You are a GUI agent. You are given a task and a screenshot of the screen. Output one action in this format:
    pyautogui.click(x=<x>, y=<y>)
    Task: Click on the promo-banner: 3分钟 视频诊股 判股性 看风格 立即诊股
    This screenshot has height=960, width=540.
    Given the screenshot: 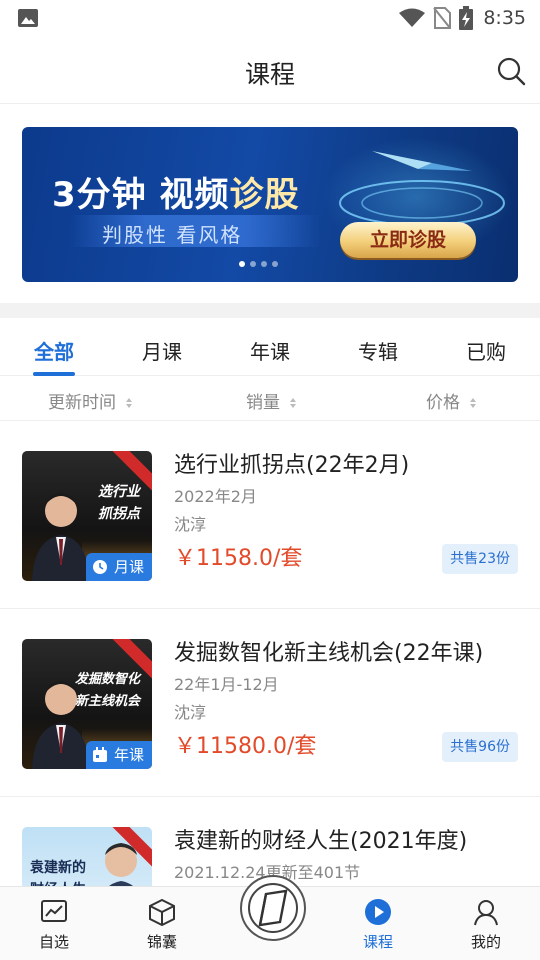 What is the action you would take?
    pyautogui.click(x=270, y=204)
    